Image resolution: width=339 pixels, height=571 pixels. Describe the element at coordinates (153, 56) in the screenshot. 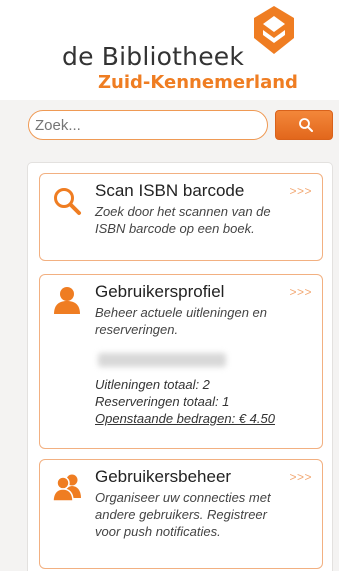

I see `logo-title: de Bibliotheek` at that location.